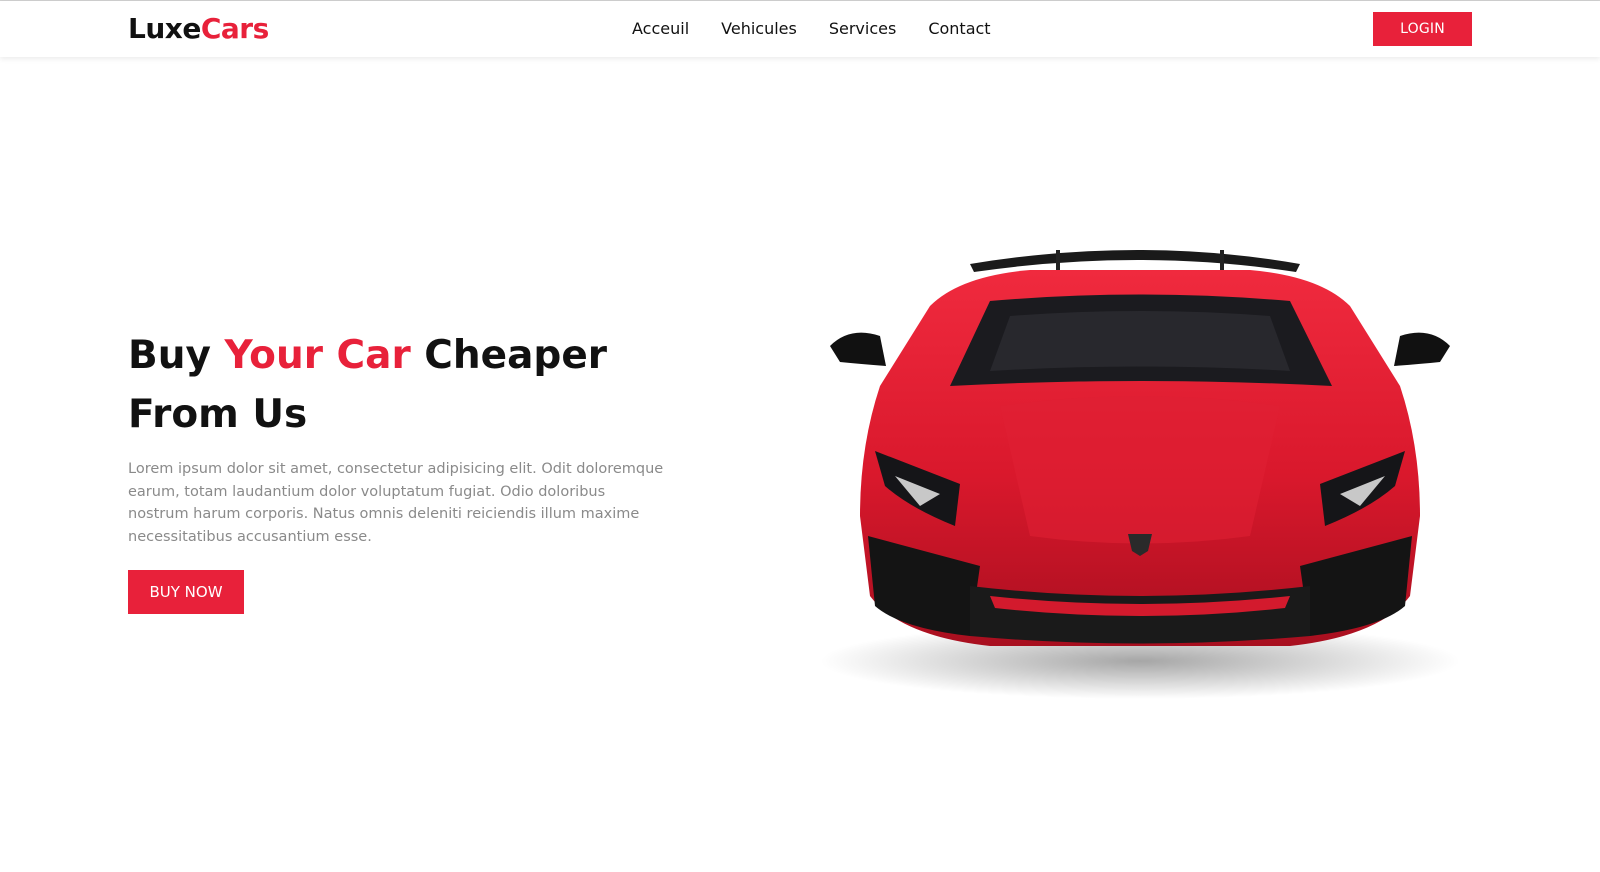 Image resolution: width=1600 pixels, height=872 pixels. What do you see at coordinates (317, 355) in the screenshot?
I see `hero-title-highlight: Your Car` at bounding box center [317, 355].